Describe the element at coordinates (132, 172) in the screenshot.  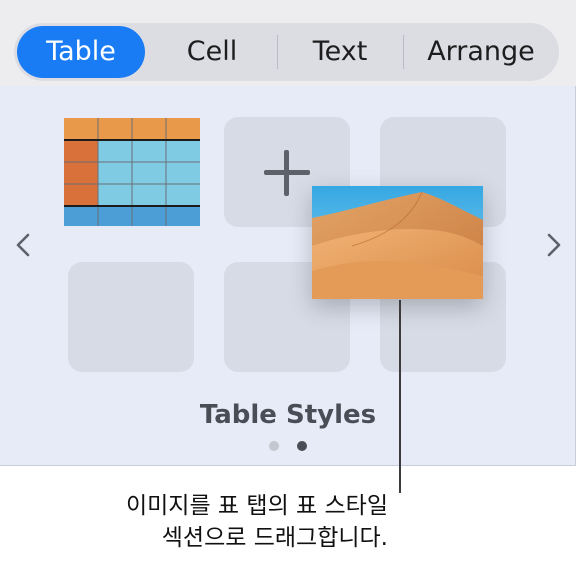
I see `table-style-thumbnail` at that location.